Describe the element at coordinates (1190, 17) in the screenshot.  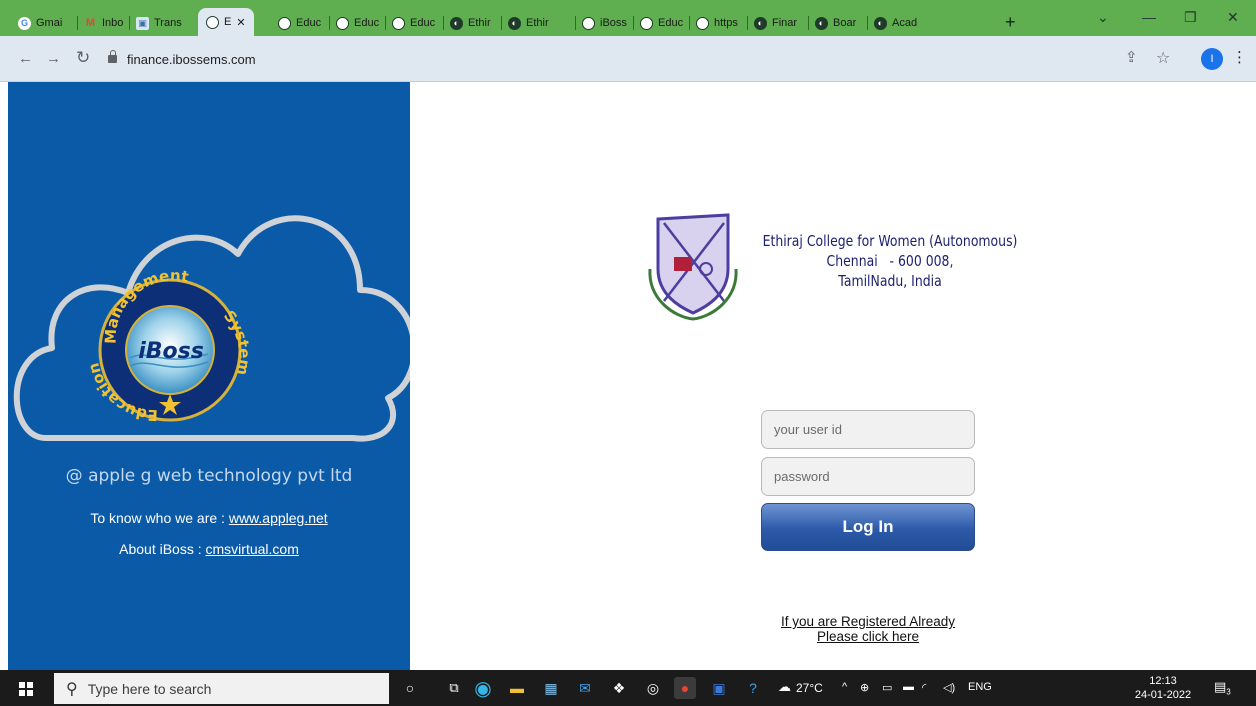
I see `restore-icon: ❐` at that location.